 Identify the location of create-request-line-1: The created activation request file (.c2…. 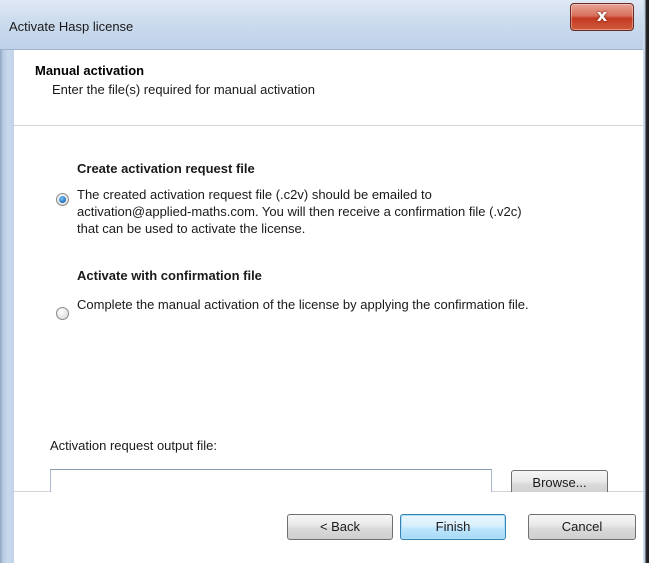
(254, 194).